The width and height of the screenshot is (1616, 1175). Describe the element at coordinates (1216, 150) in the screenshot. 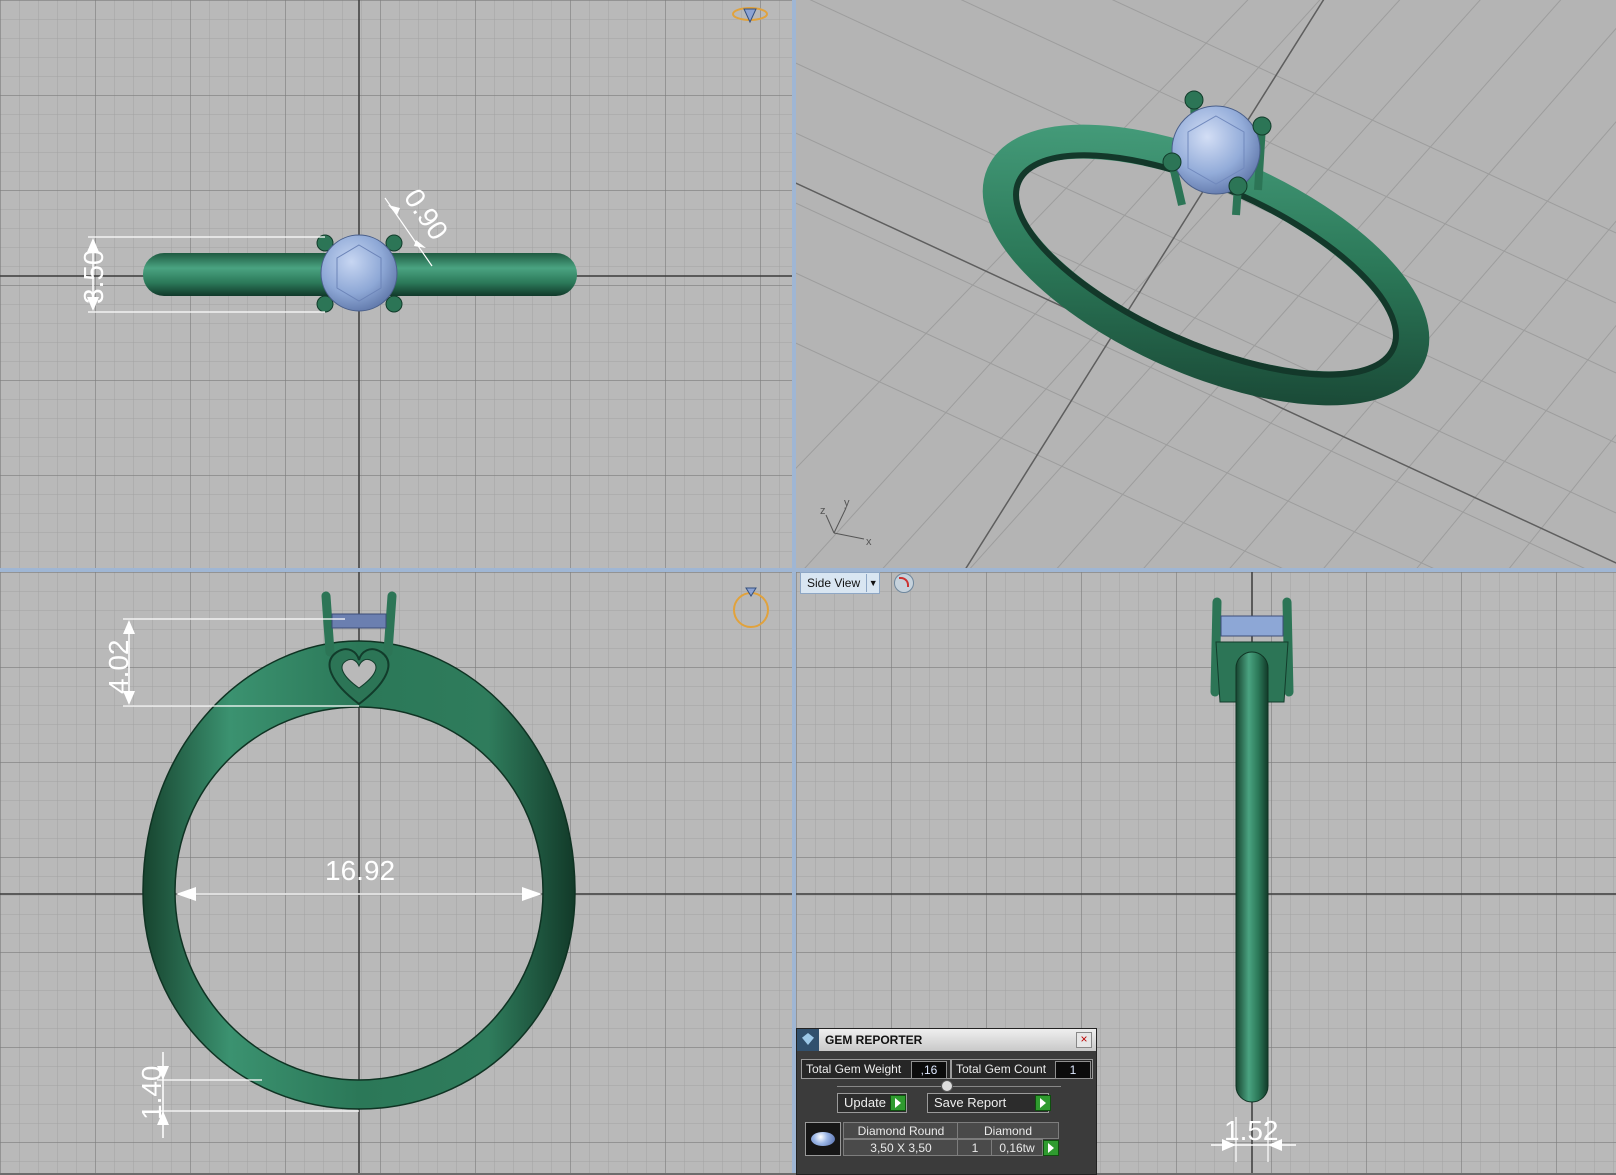

I see `gem-perspective` at that location.